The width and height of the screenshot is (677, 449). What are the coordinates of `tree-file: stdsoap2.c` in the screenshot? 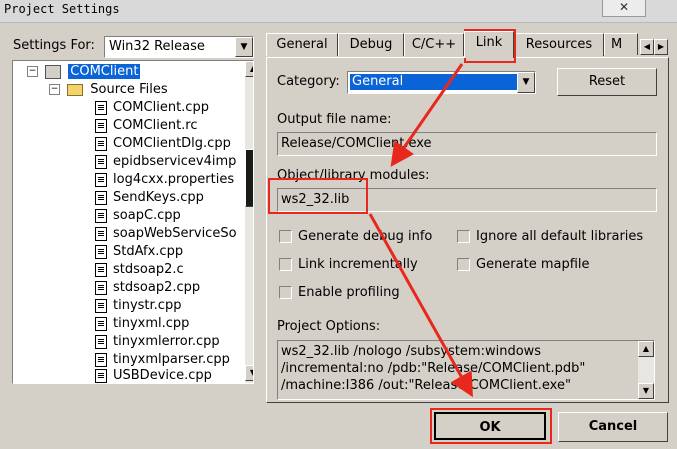 It's located at (139, 270).